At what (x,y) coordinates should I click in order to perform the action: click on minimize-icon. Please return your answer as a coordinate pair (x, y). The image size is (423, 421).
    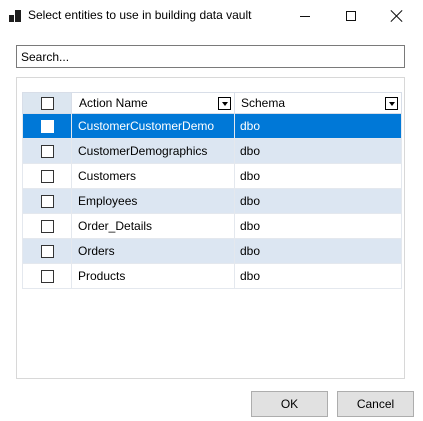
    Looking at the image, I should click on (305, 16).